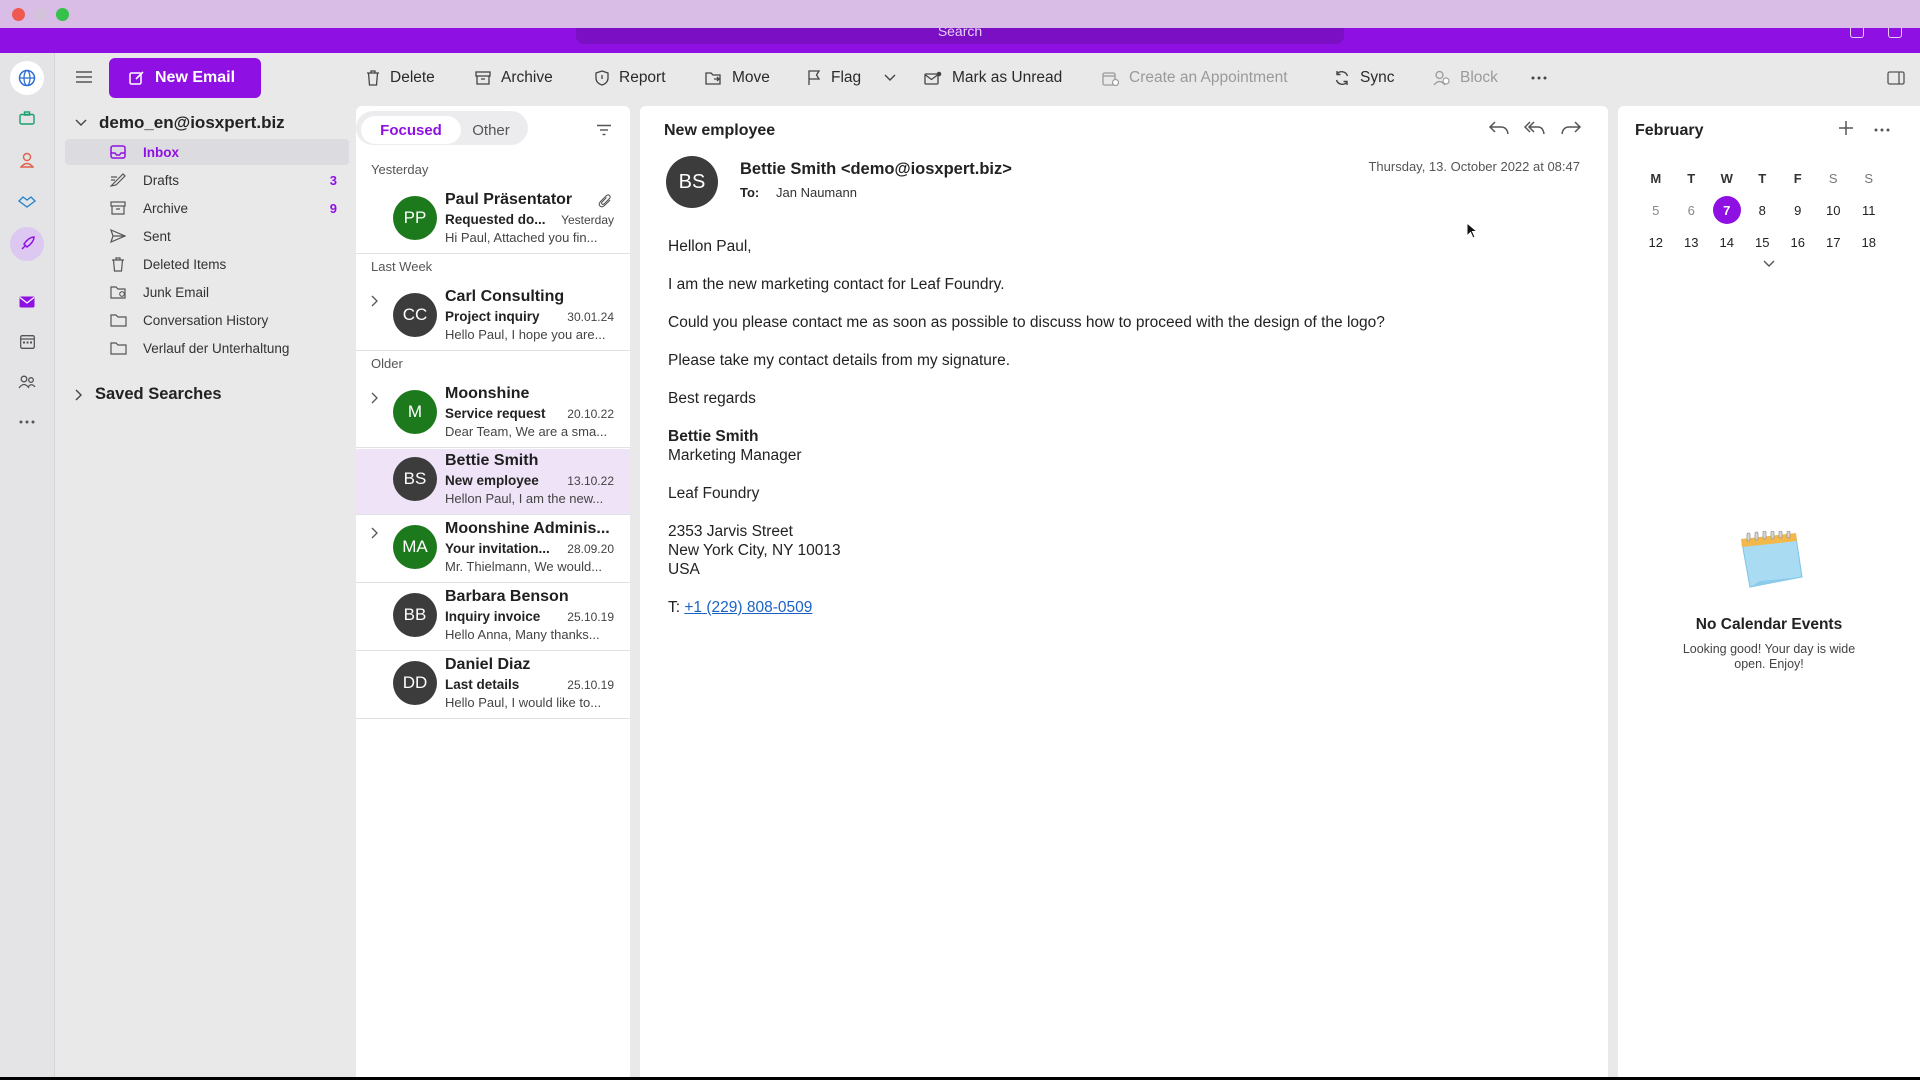 The height and width of the screenshot is (1080, 1920). I want to click on expand-calendar-button, so click(1769, 264).